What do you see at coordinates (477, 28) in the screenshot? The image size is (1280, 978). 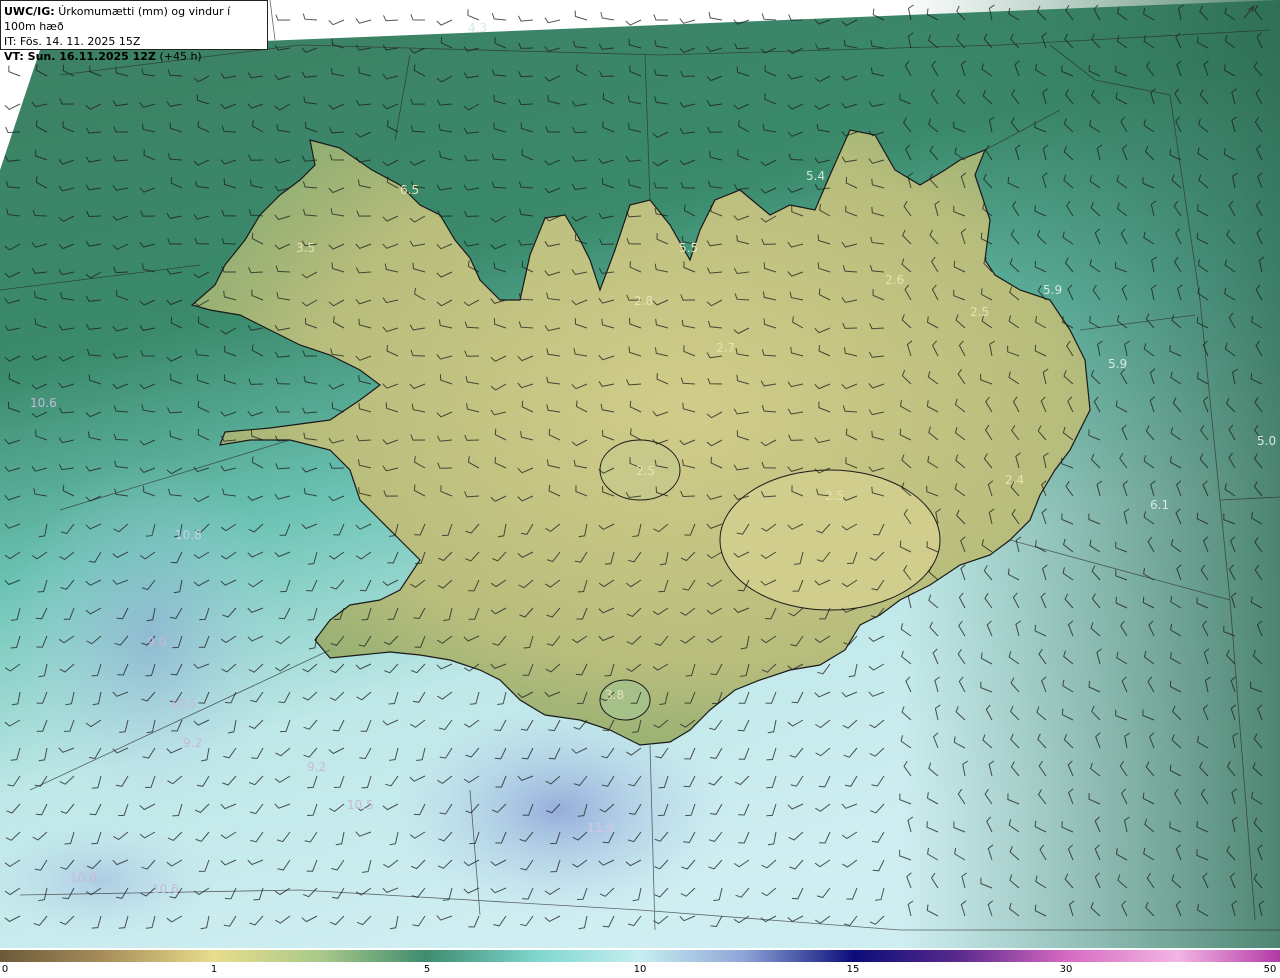 I see `sea-value: 4.3` at bounding box center [477, 28].